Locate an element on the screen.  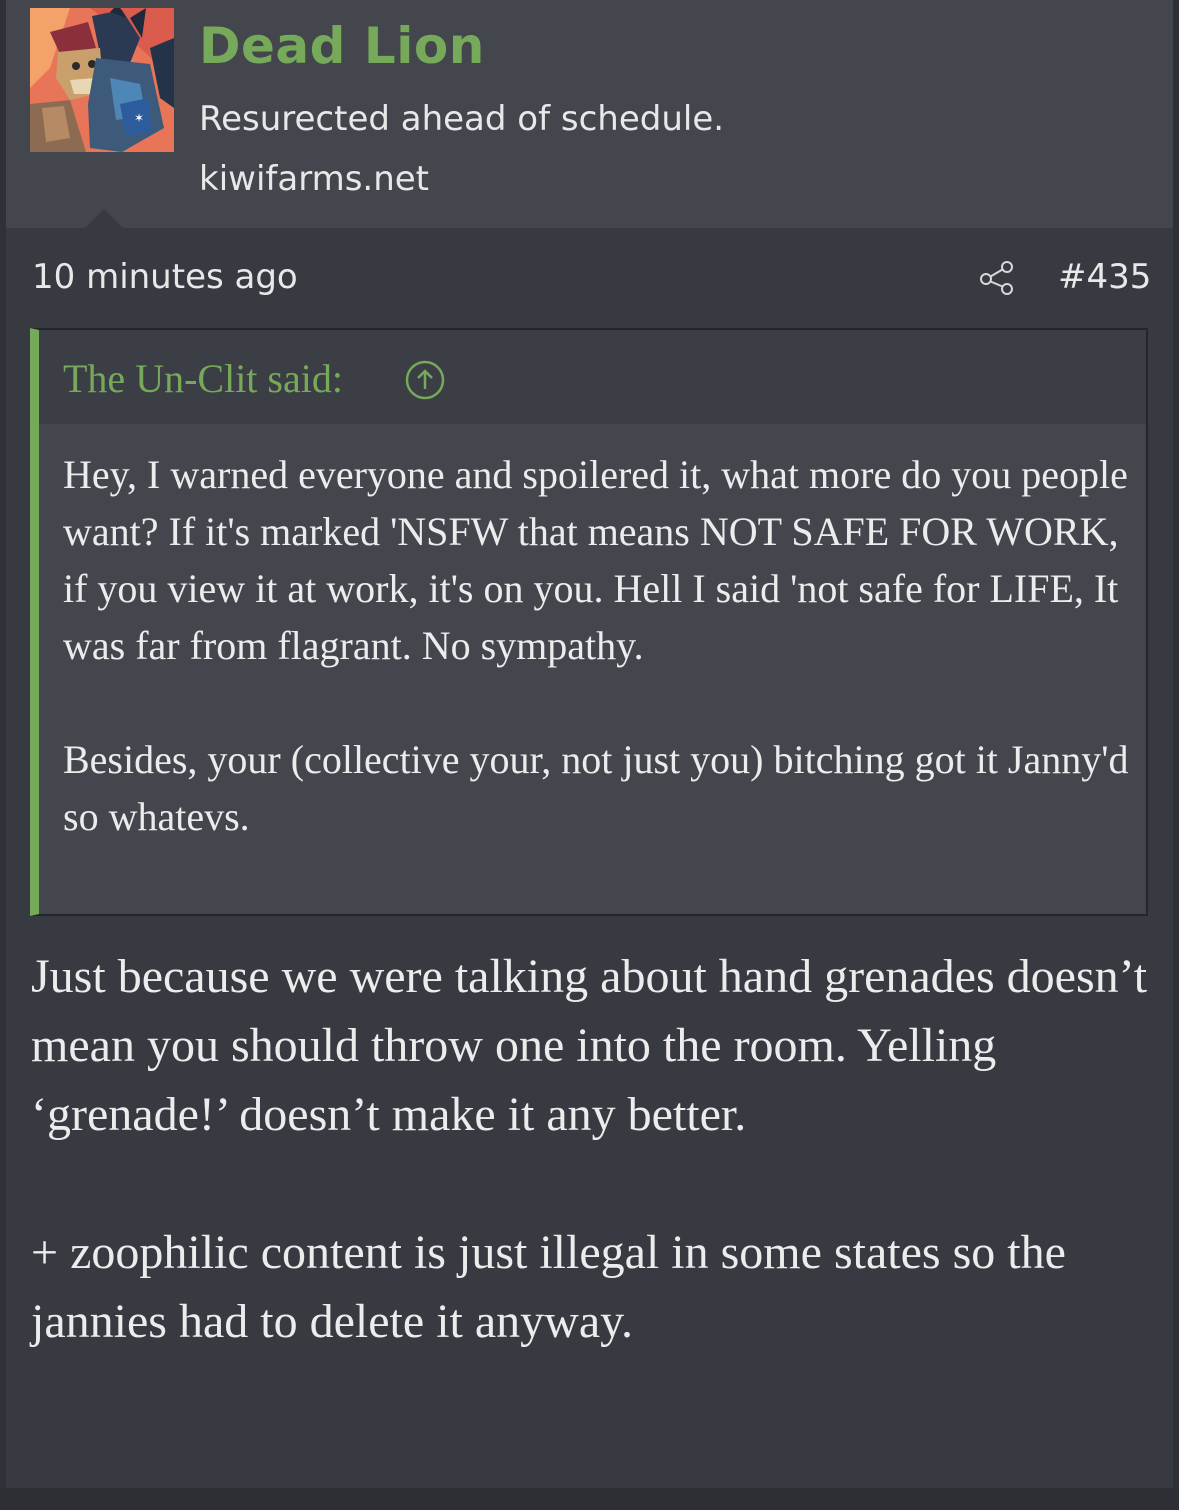
next-post-divider is located at coordinates (589, 1499).